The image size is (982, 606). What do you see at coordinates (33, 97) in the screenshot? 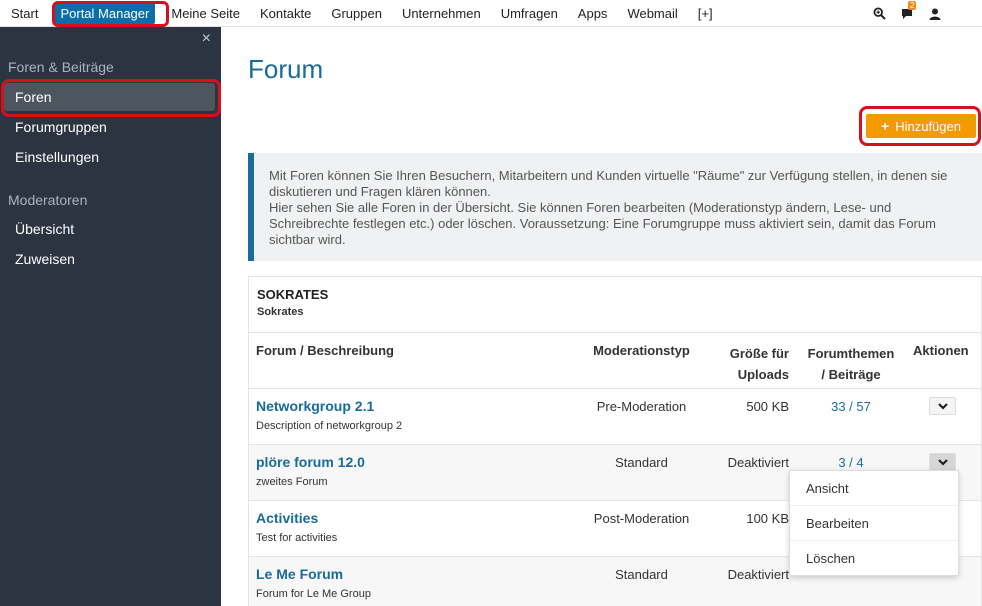
I see `sidebar-item-label: Foren` at bounding box center [33, 97].